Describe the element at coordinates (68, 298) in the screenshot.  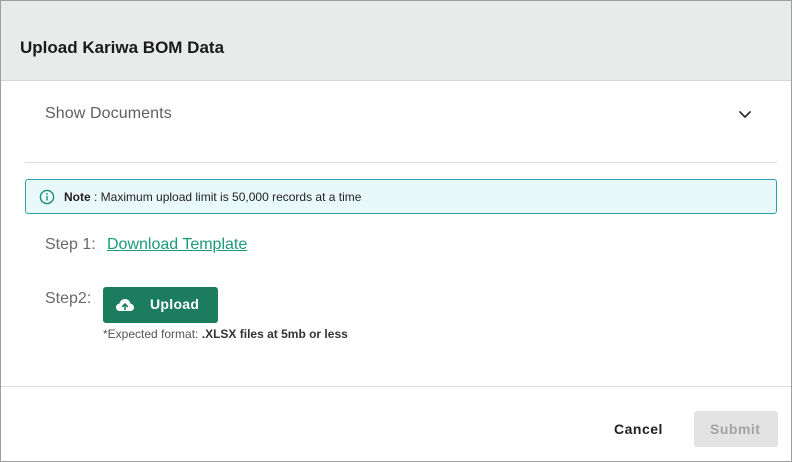
I see `step2-label: Step2:` at that location.